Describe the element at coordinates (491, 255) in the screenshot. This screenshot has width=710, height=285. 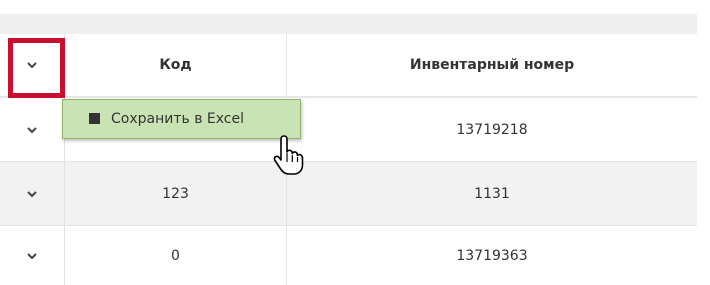
I see `cell-inventory-number: 13719363` at that location.